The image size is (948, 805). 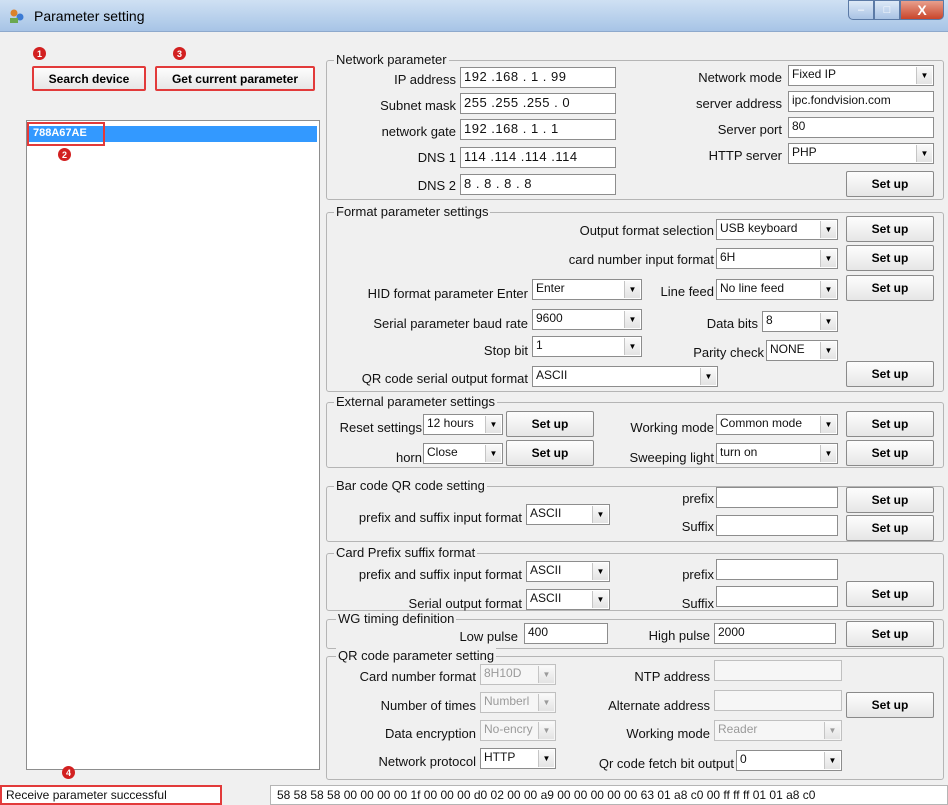 What do you see at coordinates (538, 129) in the screenshot?
I see `network-gate-input: 192 .168 . 1 . 1` at bounding box center [538, 129].